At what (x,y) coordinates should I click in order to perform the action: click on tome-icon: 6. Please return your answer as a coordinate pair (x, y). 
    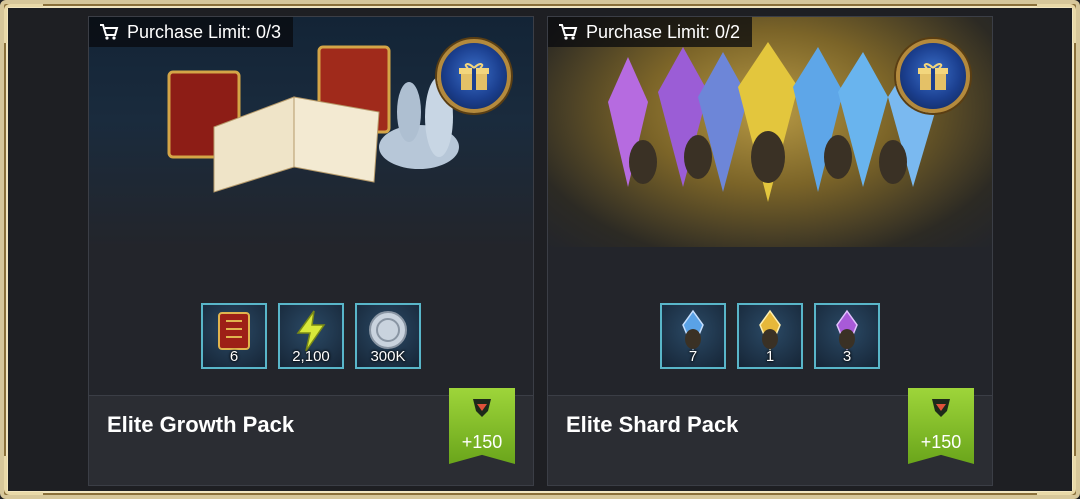
    Looking at the image, I should click on (234, 336).